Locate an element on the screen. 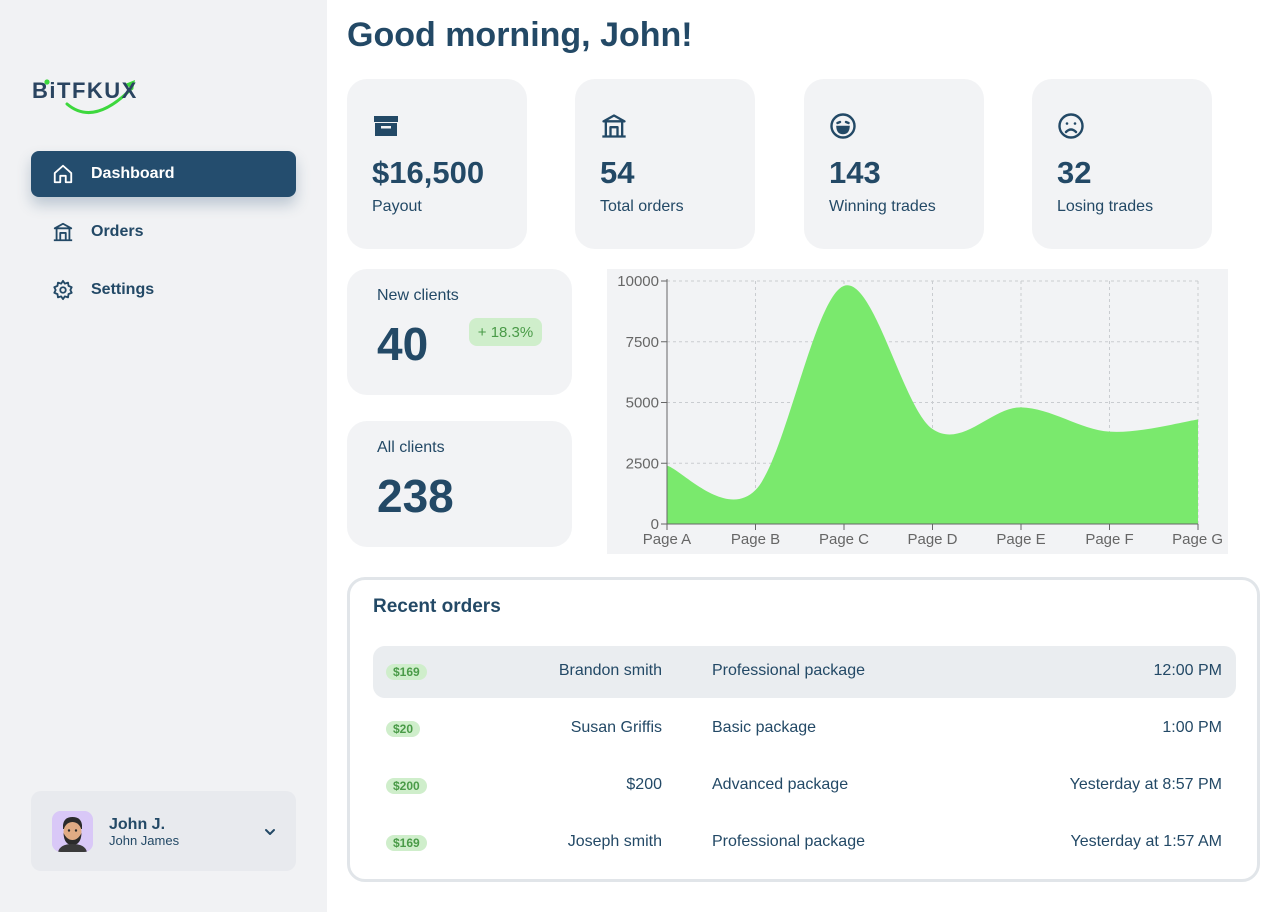 The image size is (1280, 912). stat-value: 143 is located at coordinates (855, 172).